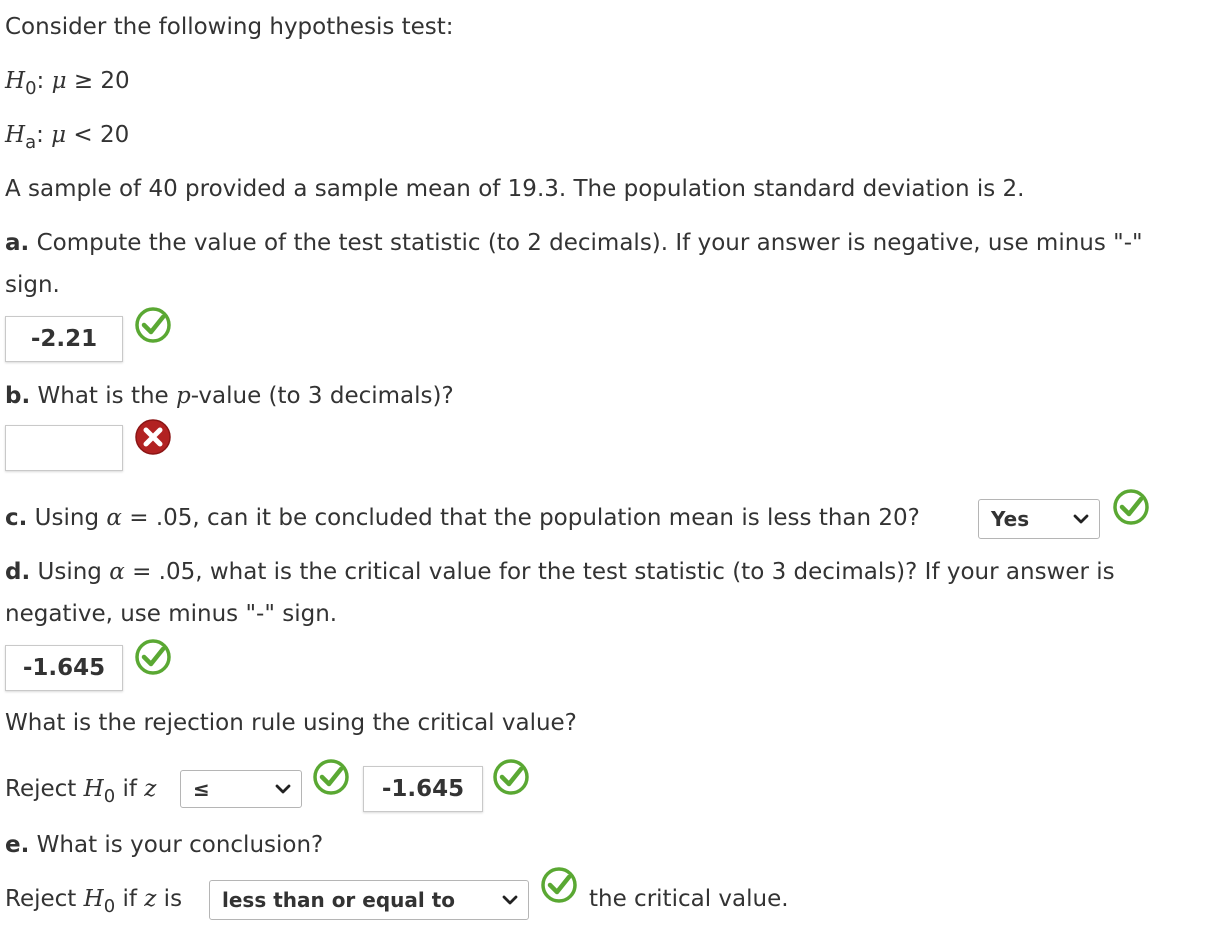 The width and height of the screenshot is (1230, 944). What do you see at coordinates (171, 614) in the screenshot?
I see `question-d-line2: negative, use minus "-" sign.` at bounding box center [171, 614].